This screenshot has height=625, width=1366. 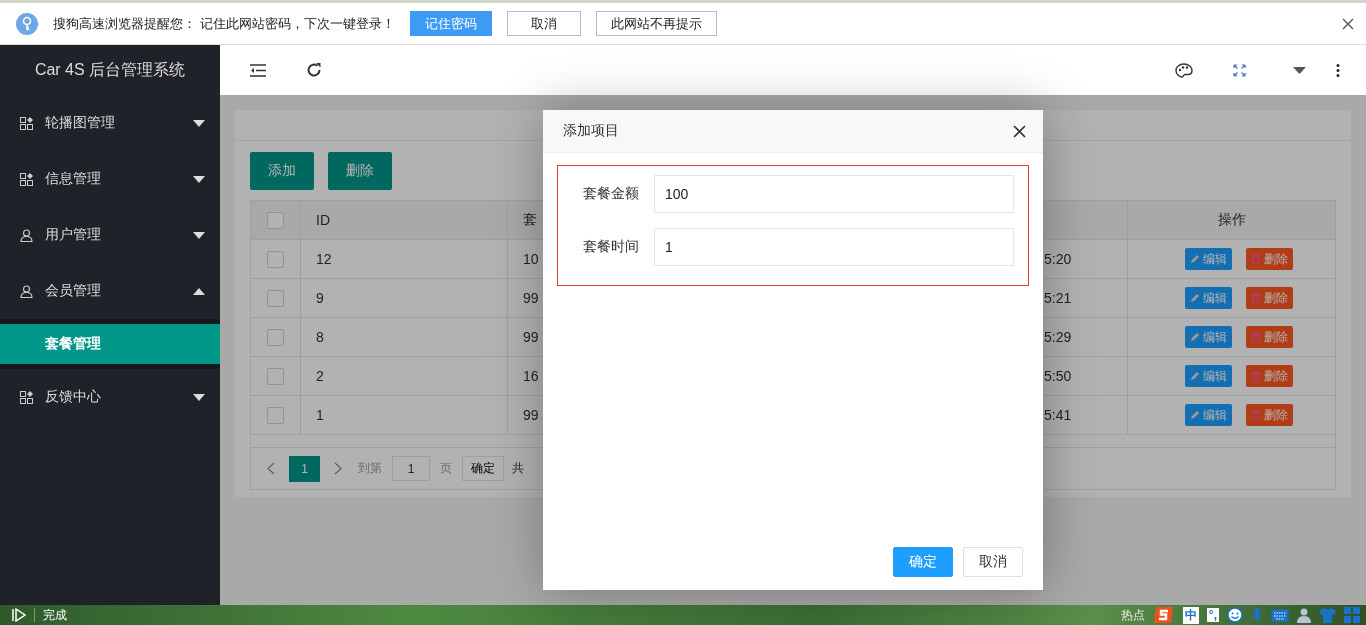 What do you see at coordinates (450, 23) in the screenshot?
I see `prompt-button: 记住密码` at bounding box center [450, 23].